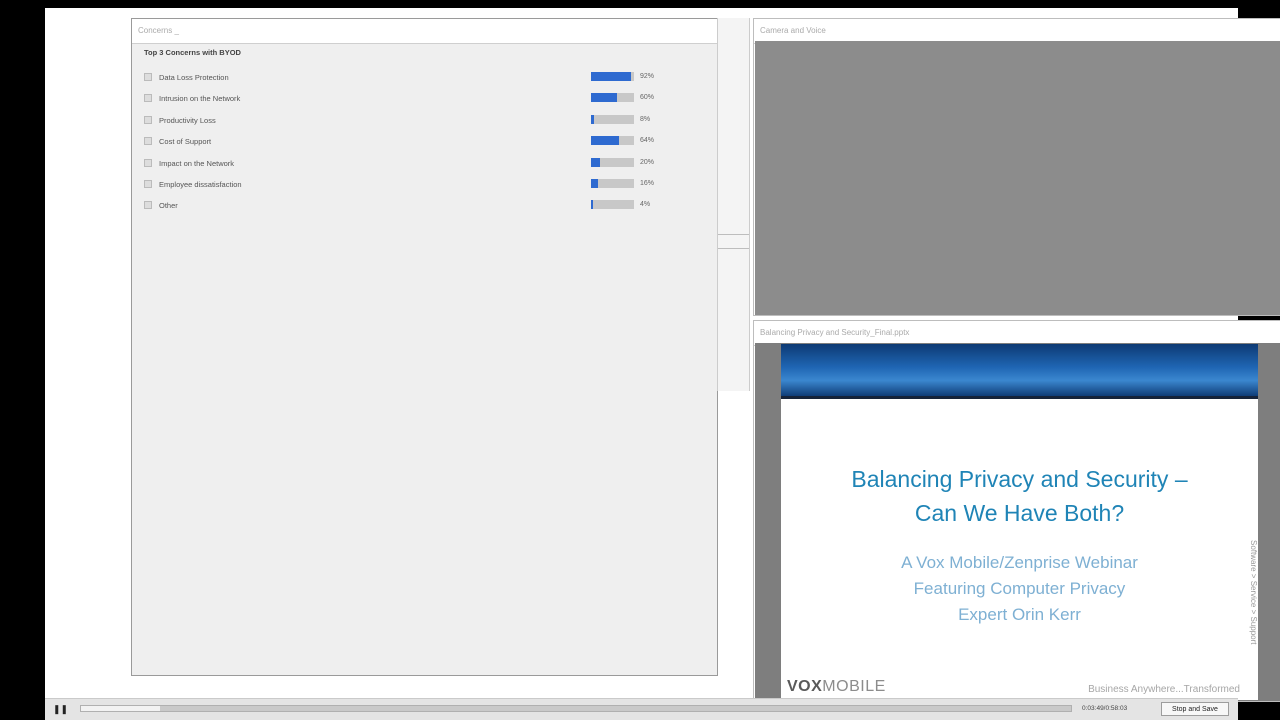 Image resolution: width=1280 pixels, height=720 pixels. I want to click on poll-option: Other 4%, so click(424, 206).